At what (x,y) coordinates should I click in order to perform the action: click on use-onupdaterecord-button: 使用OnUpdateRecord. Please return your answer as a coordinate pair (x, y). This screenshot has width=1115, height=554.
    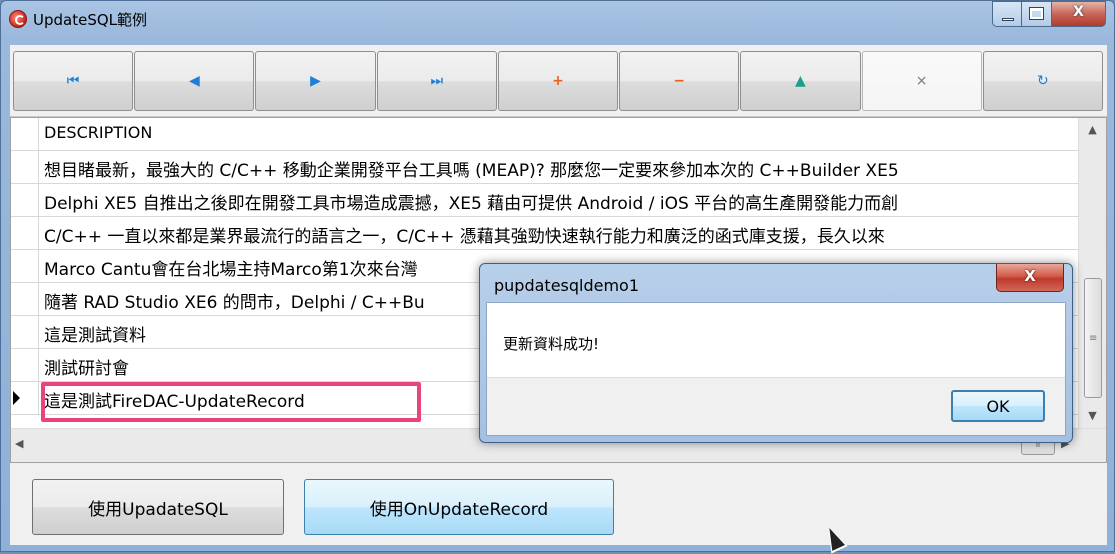
    Looking at the image, I should click on (459, 507).